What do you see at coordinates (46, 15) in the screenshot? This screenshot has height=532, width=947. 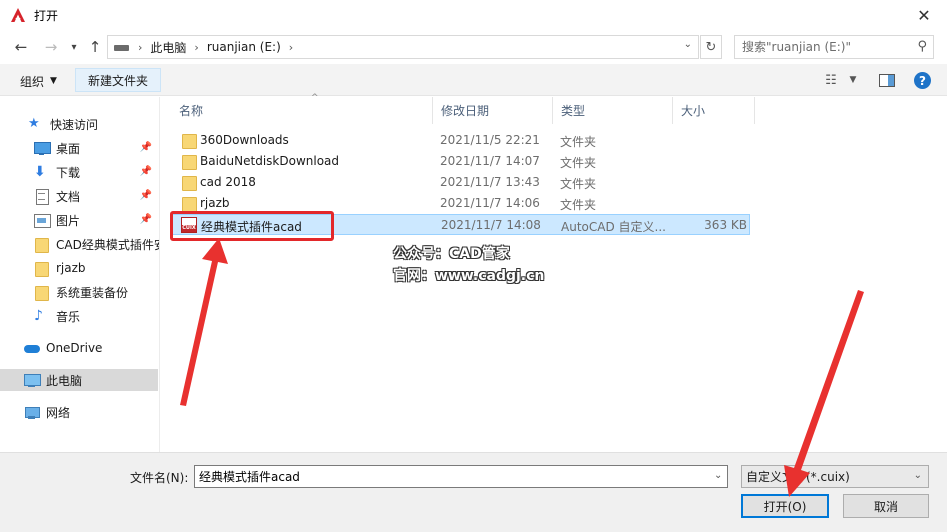 I see `window-title: 打开` at bounding box center [46, 15].